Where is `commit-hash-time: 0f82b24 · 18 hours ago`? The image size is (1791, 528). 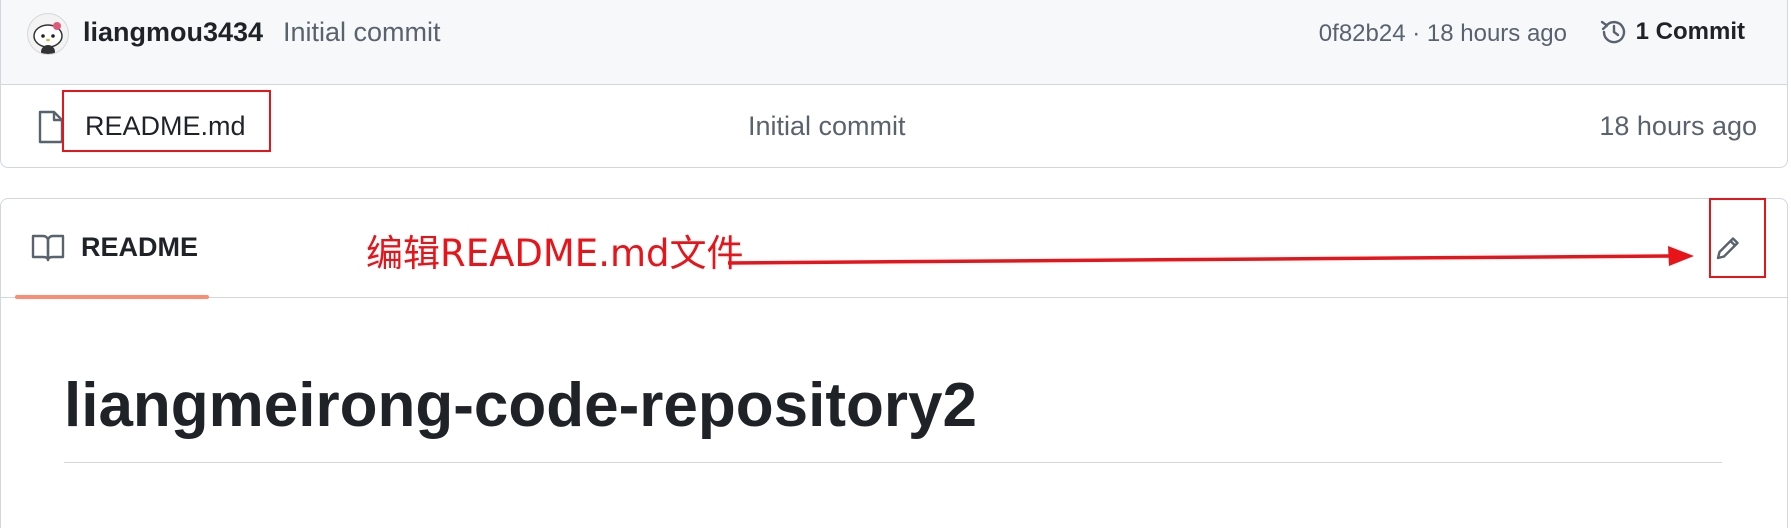
commit-hash-time: 0f82b24 · 18 hours ago is located at coordinates (1443, 34).